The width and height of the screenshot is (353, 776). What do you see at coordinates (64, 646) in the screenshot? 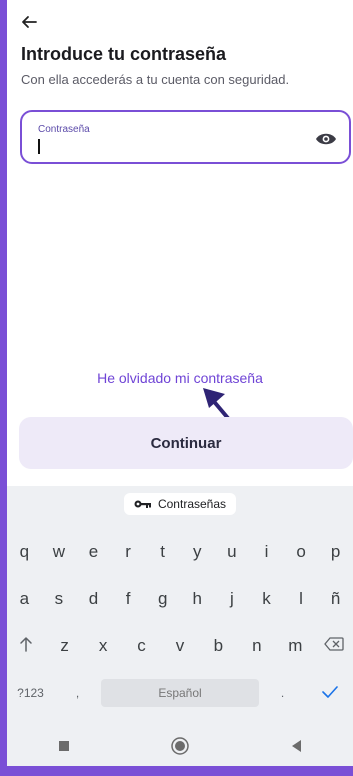
I see `key-z: z` at bounding box center [64, 646].